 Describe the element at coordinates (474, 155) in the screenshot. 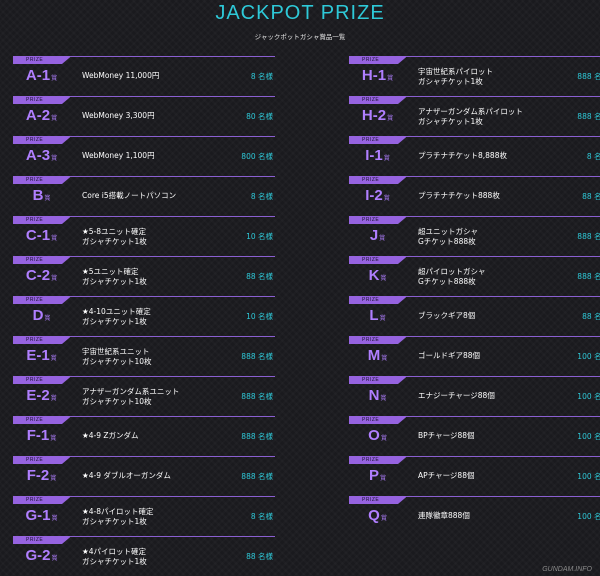

I see `prize-row: PRIZE I-1賞 プラチナチケット8,888枚 8 名様` at that location.